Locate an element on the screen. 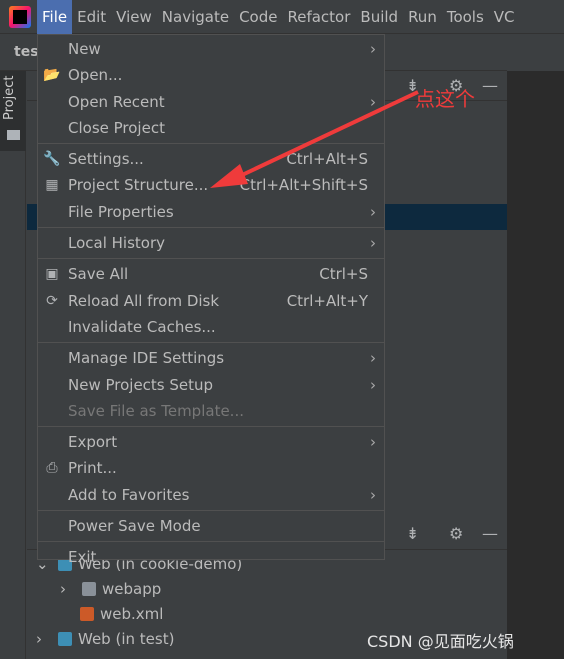 This screenshot has height=659, width=564. shortcut: Ctrl+S is located at coordinates (343, 274).